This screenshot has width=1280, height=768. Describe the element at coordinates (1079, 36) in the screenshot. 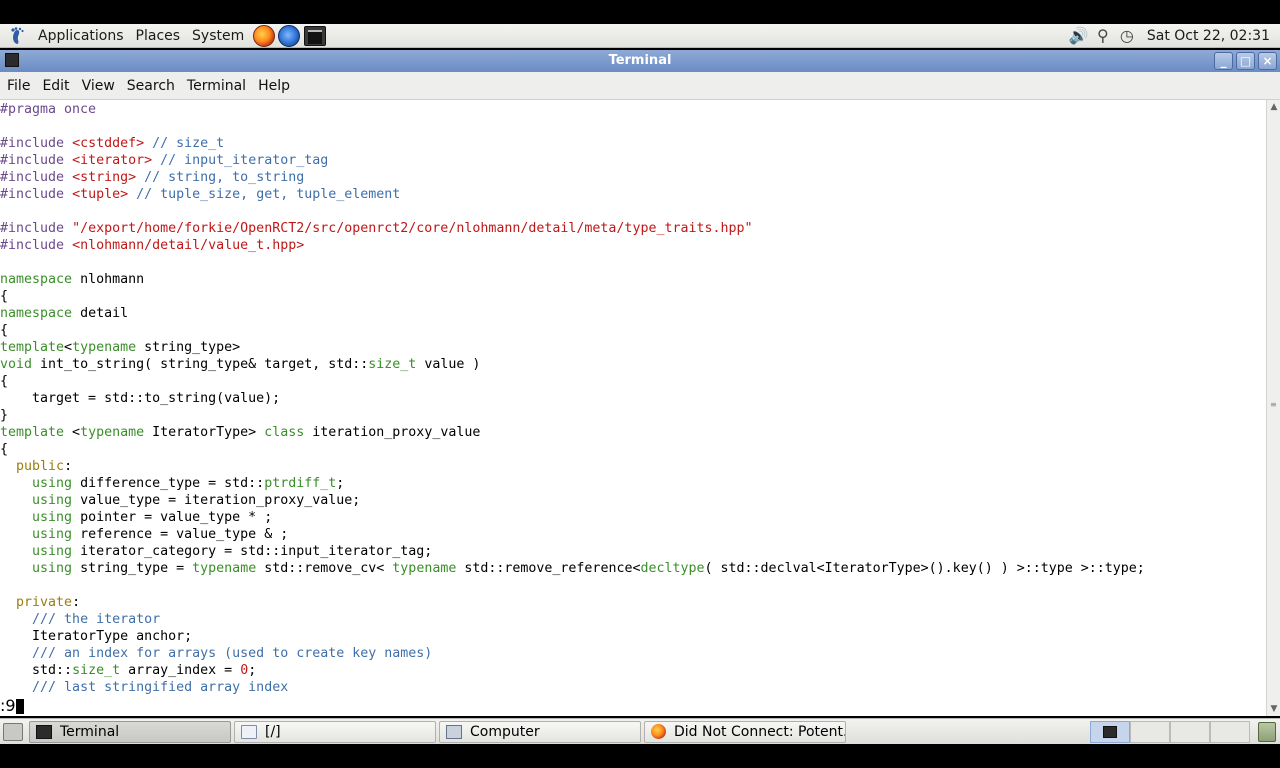

I see `volume-icon: 🔊` at that location.